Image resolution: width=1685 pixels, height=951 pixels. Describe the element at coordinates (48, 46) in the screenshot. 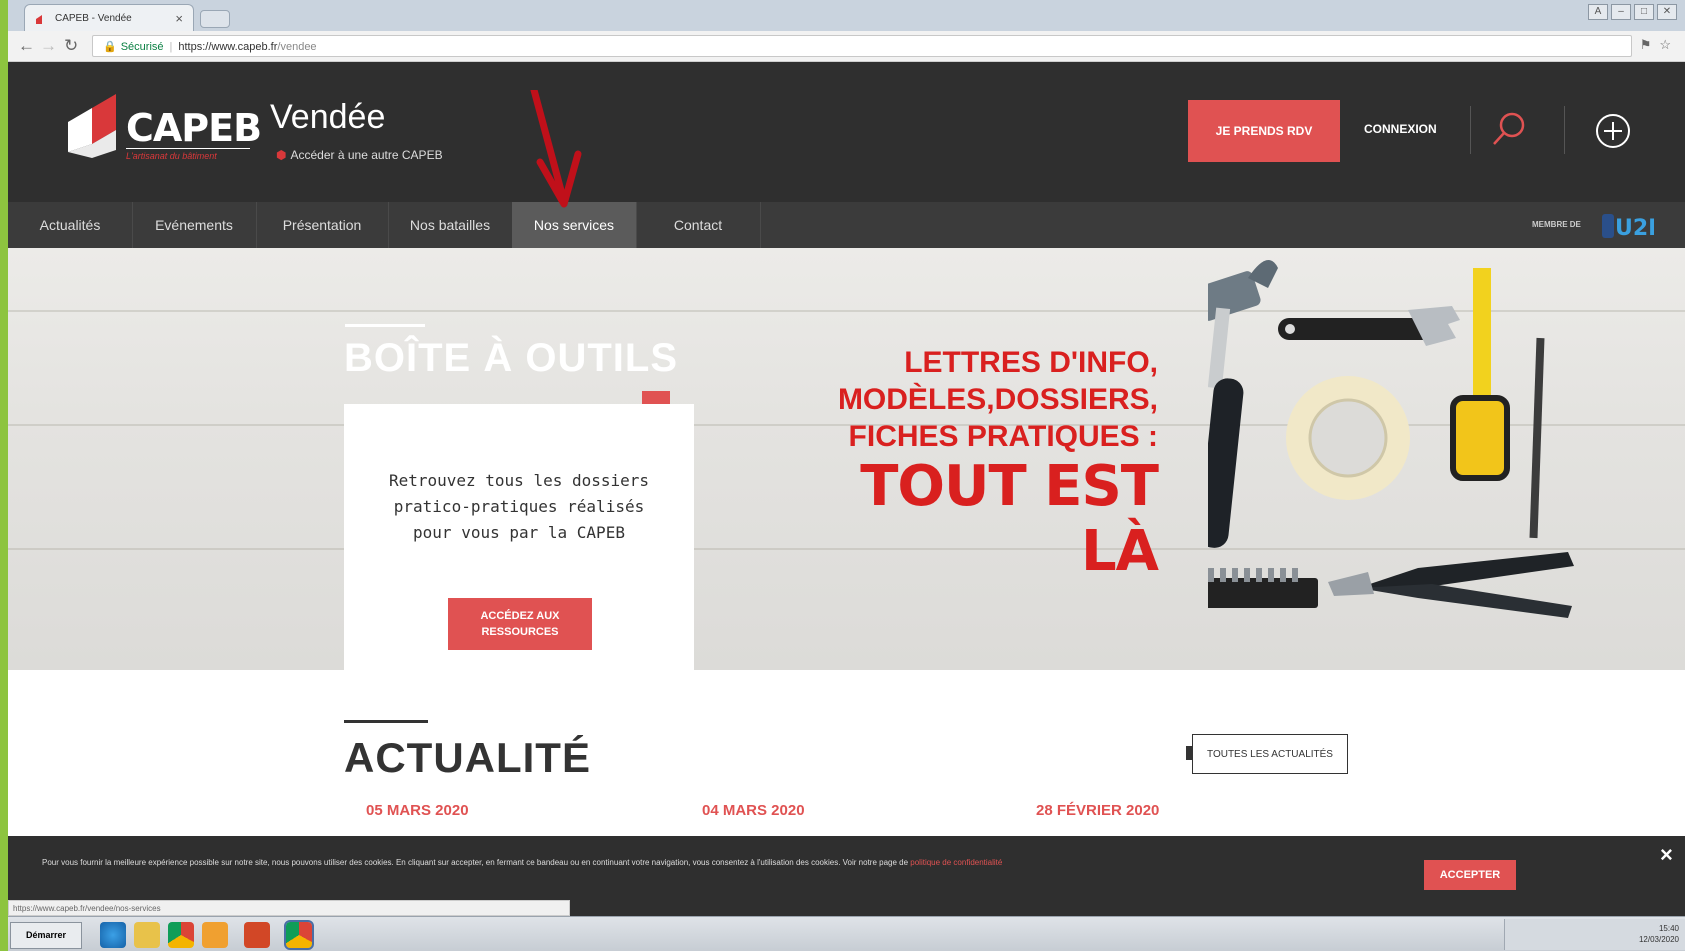

I see `forward-icon: →` at that location.